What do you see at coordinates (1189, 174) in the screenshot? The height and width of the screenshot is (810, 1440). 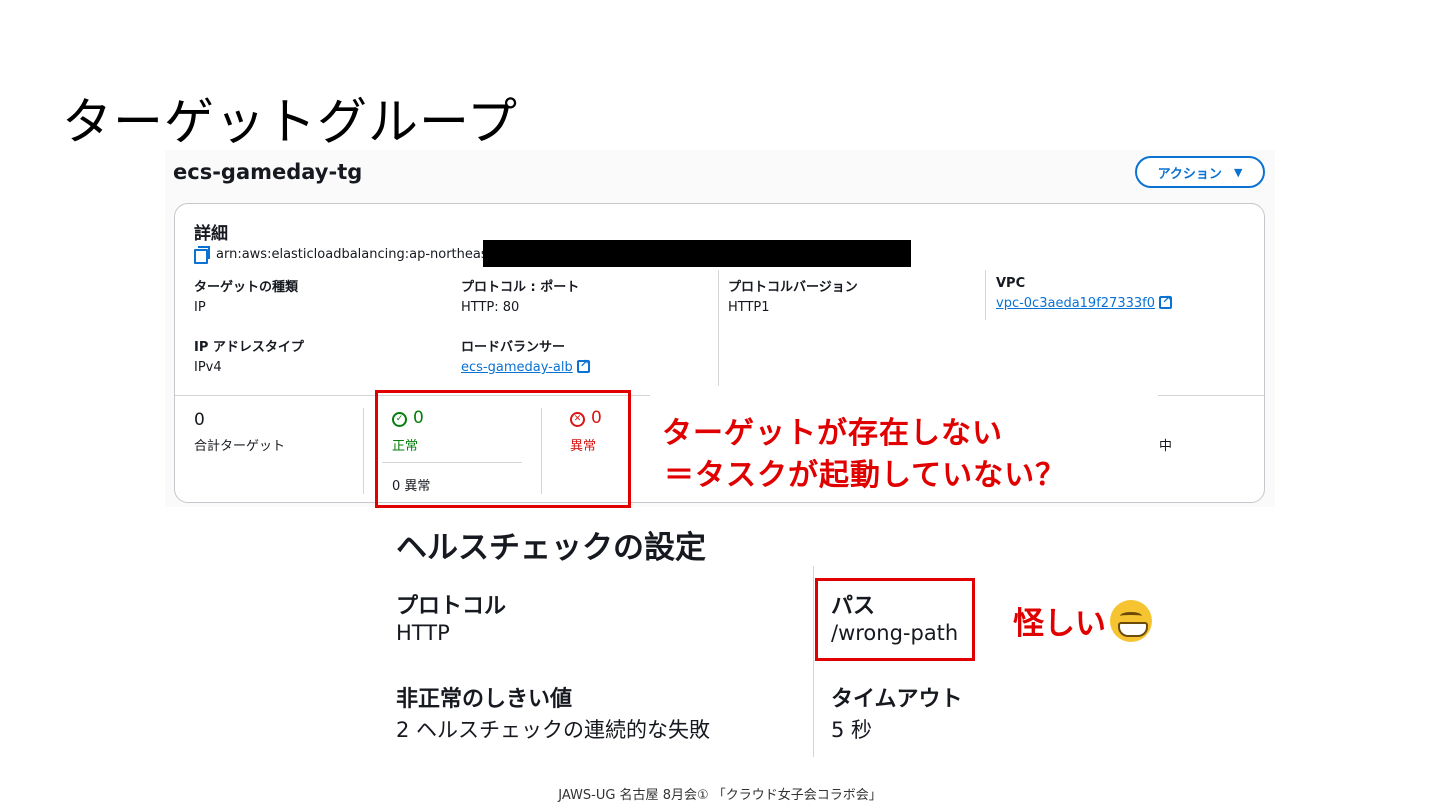 I see `actions-button-label: アクション` at bounding box center [1189, 174].